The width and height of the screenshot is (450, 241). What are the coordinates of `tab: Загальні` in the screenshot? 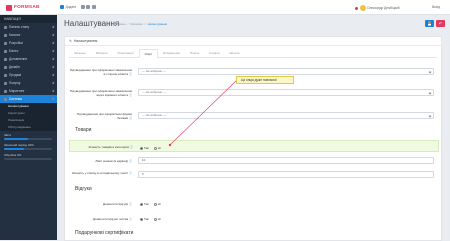 It's located at (80, 53).